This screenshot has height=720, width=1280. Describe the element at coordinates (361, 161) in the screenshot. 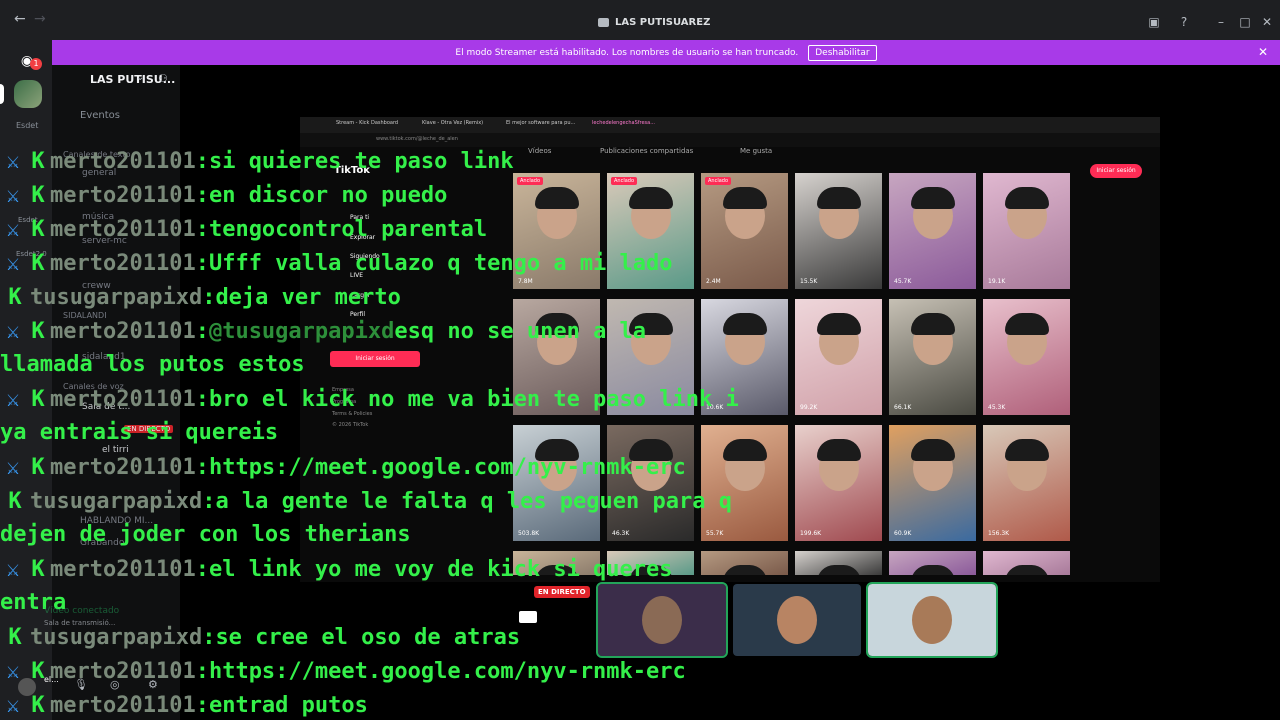

I see `chat-text: si quieres te paso link` at that location.